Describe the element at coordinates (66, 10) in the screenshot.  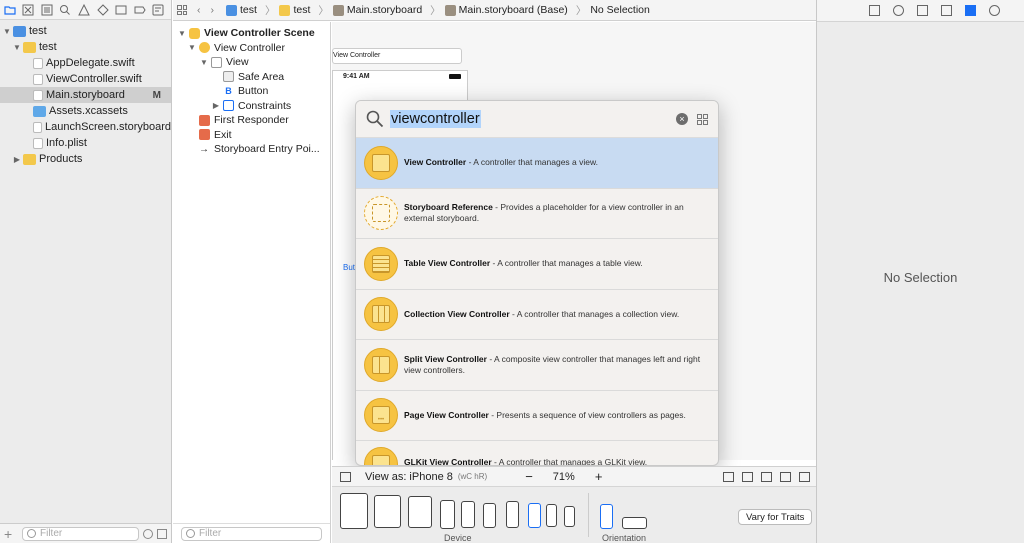
I see `find-navigator-icon` at that location.